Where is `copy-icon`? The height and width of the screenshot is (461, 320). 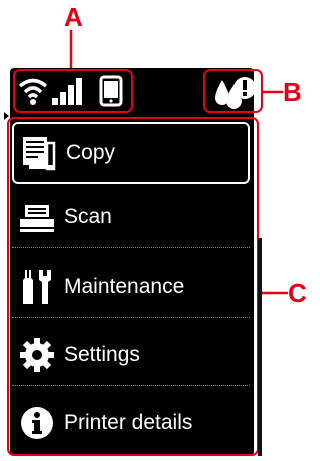
copy-icon is located at coordinates (39, 153).